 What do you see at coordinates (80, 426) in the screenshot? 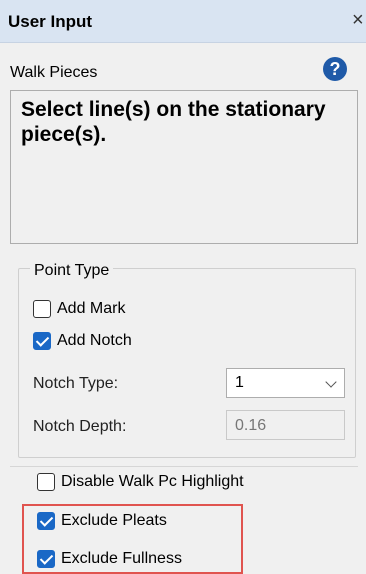
I see `notch-depth-label: Notch Depth:` at bounding box center [80, 426].